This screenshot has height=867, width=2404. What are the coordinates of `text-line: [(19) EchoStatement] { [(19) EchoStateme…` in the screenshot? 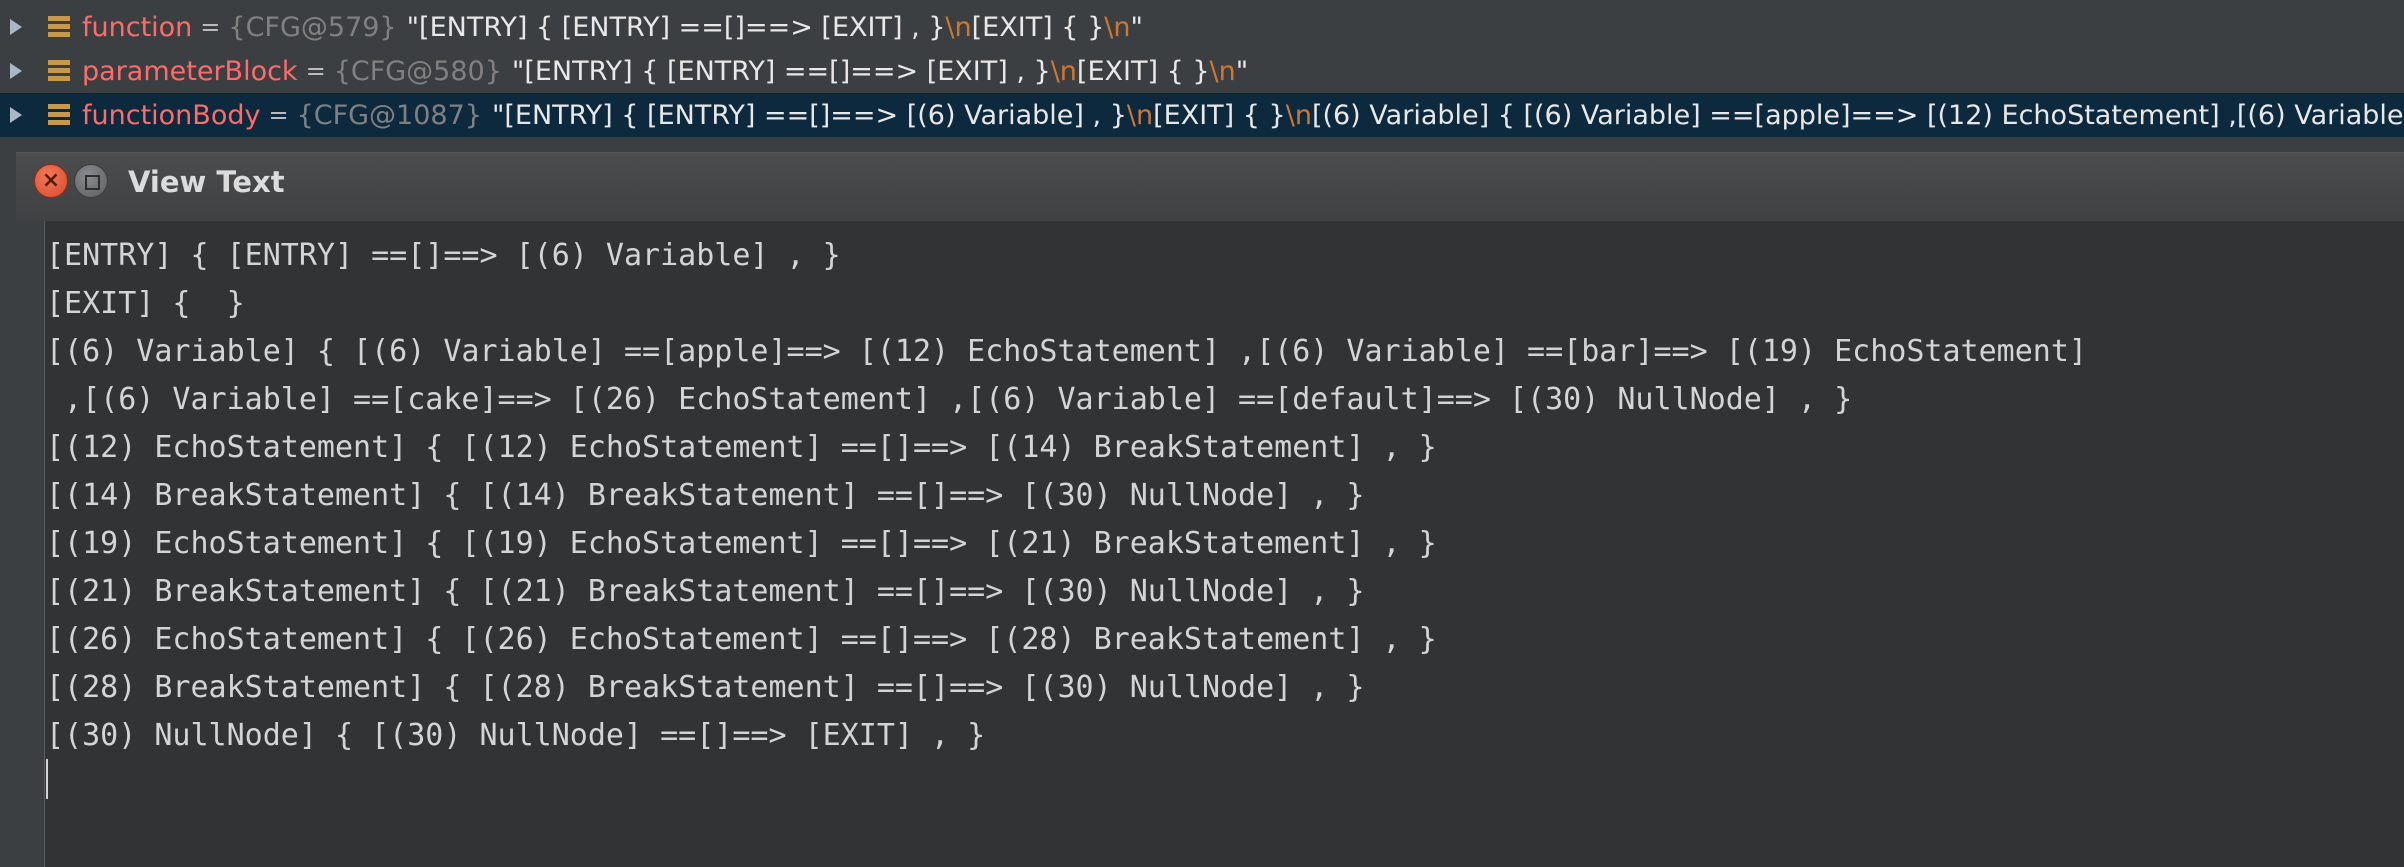 It's located at (741, 543).